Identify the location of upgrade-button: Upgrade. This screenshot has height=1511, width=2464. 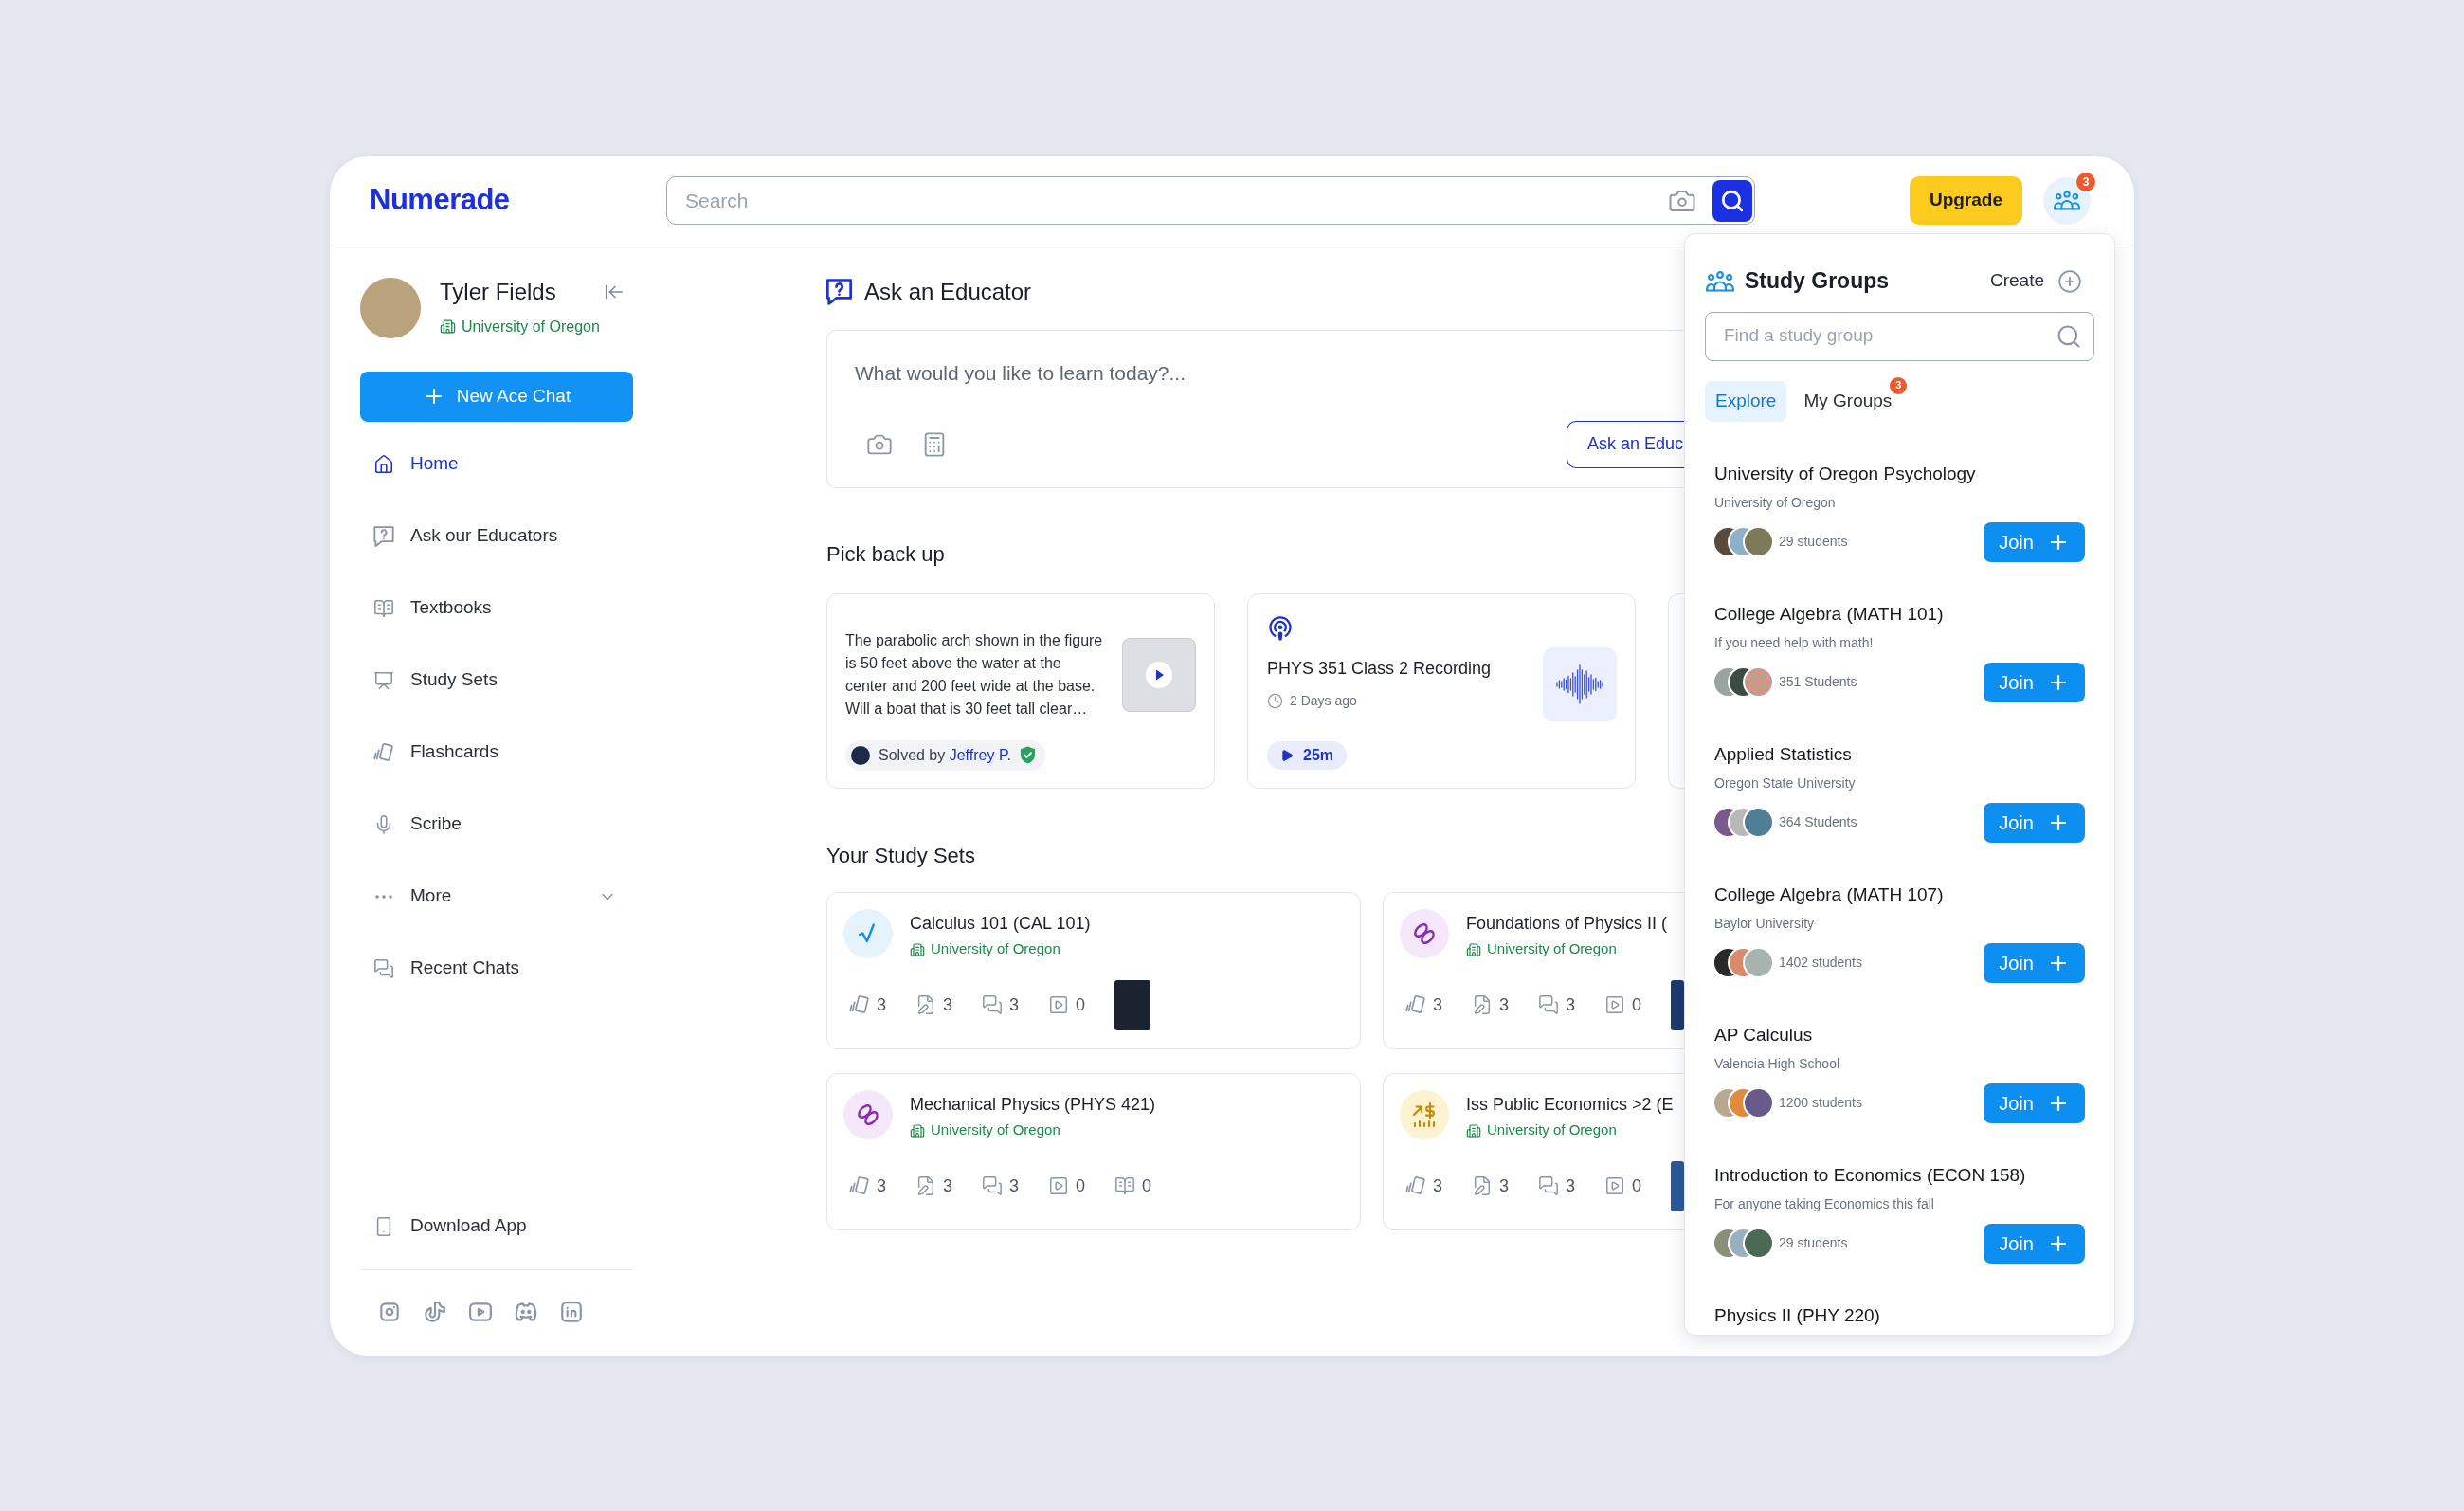
(1966, 200).